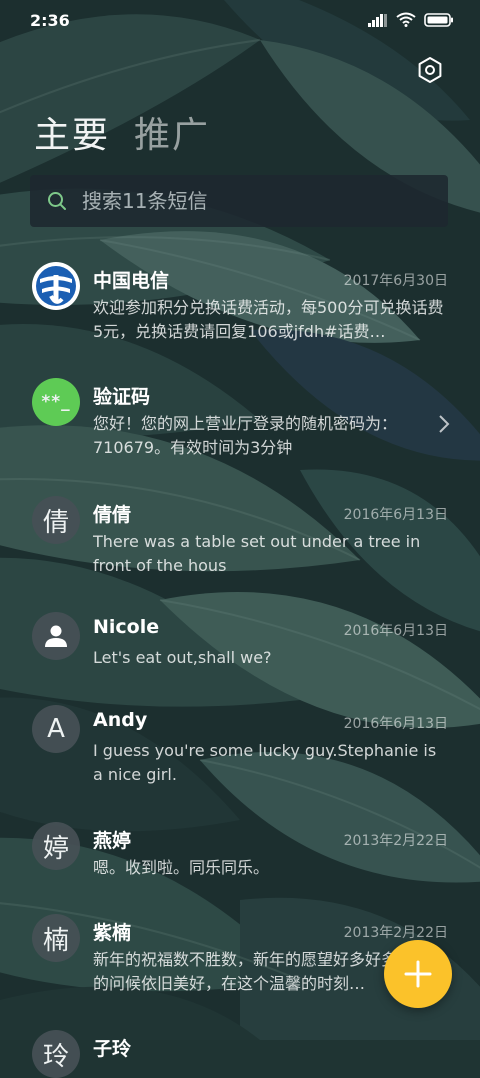 The image size is (480, 1078). I want to click on tab-promotion: 推广, so click(172, 132).